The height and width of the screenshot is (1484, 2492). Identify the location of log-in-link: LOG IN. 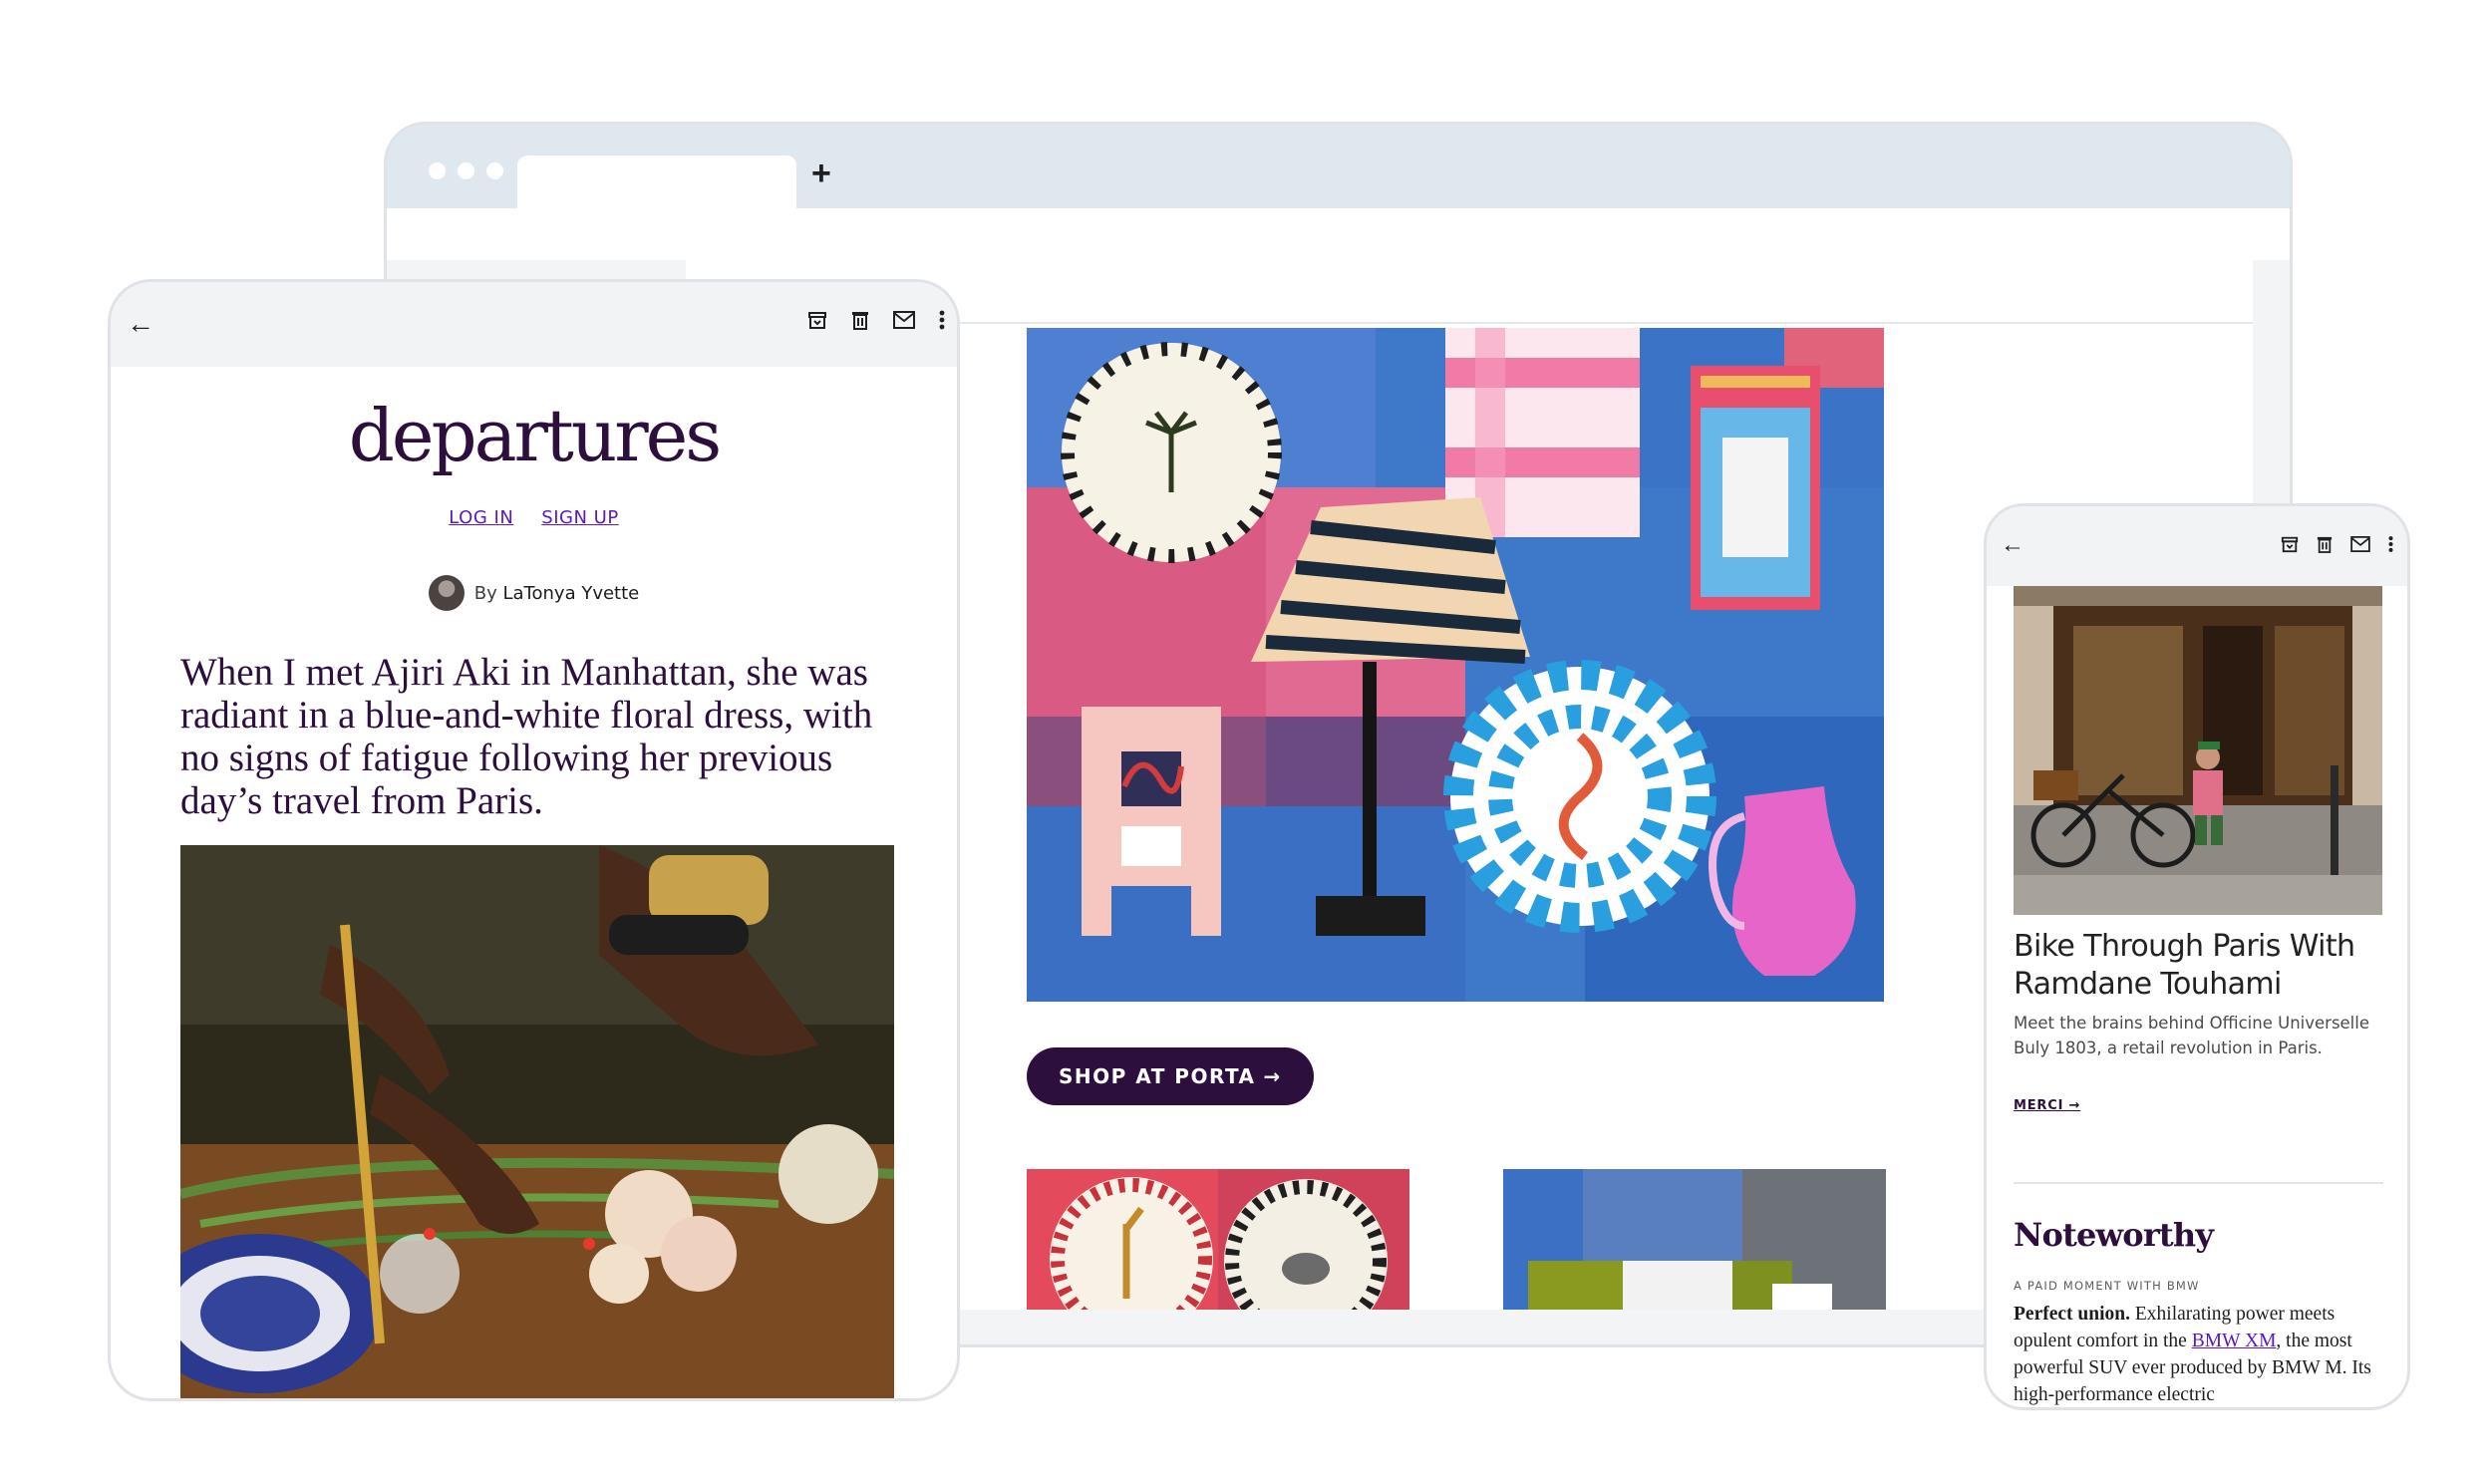
(481, 517).